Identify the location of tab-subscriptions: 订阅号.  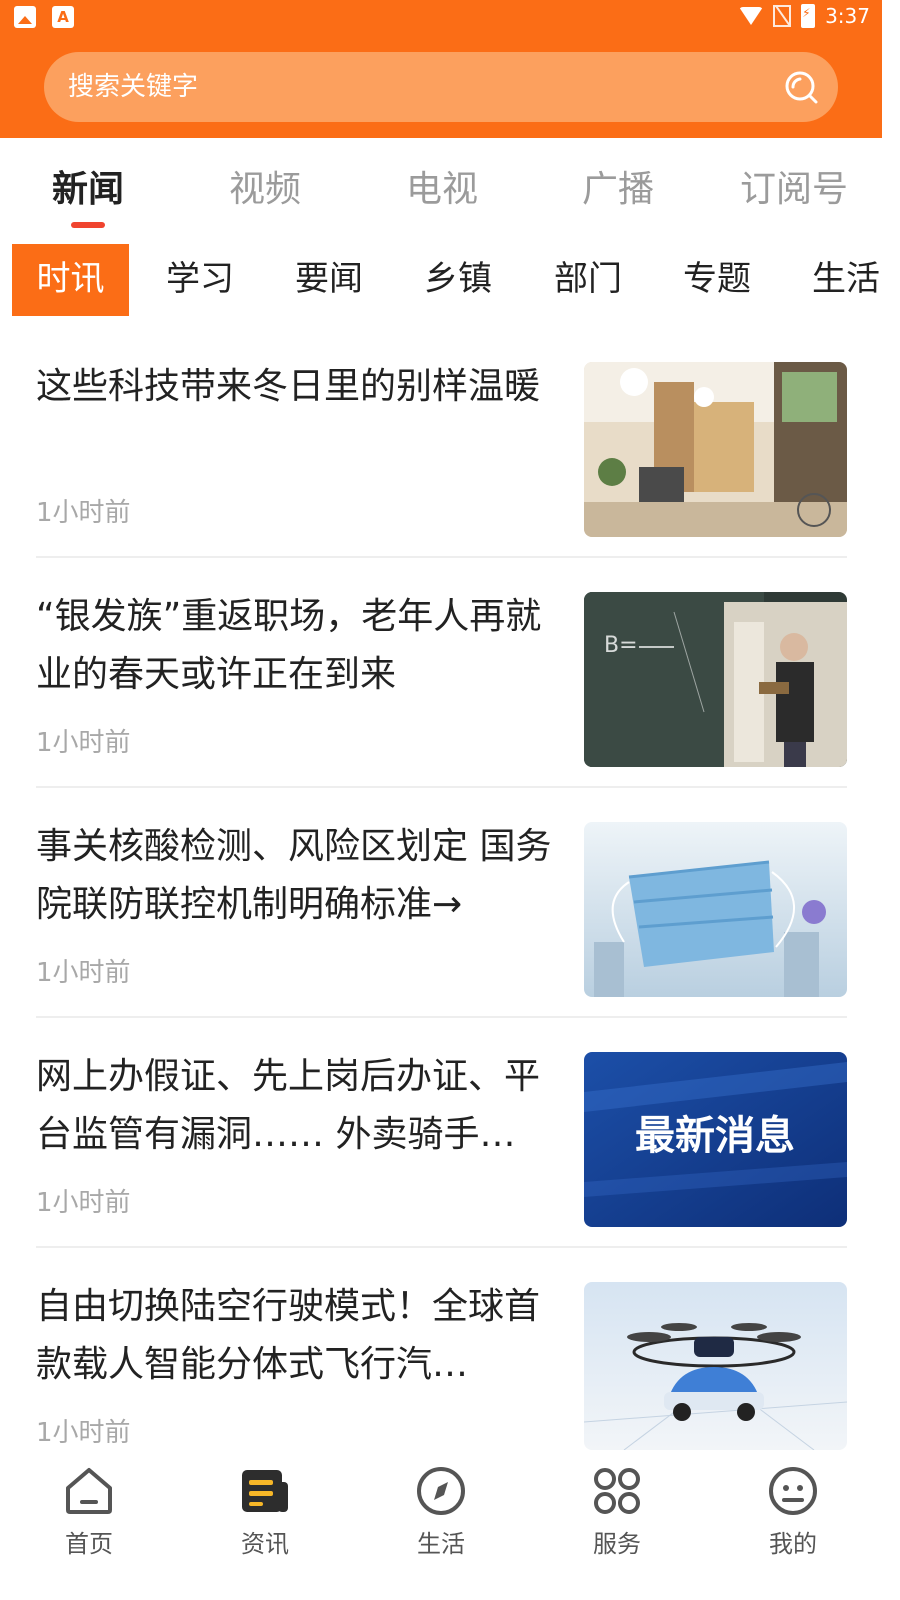
(794, 186).